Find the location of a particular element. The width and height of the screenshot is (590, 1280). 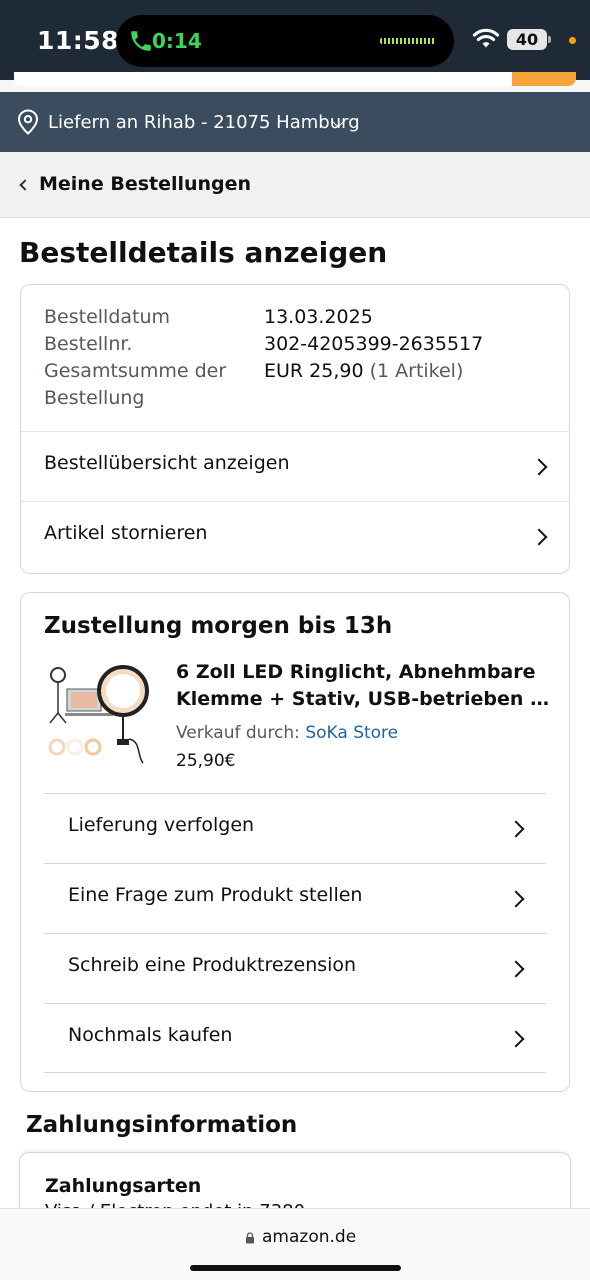

delivery-title: Zustellung morgen bis 13h is located at coordinates (218, 626).